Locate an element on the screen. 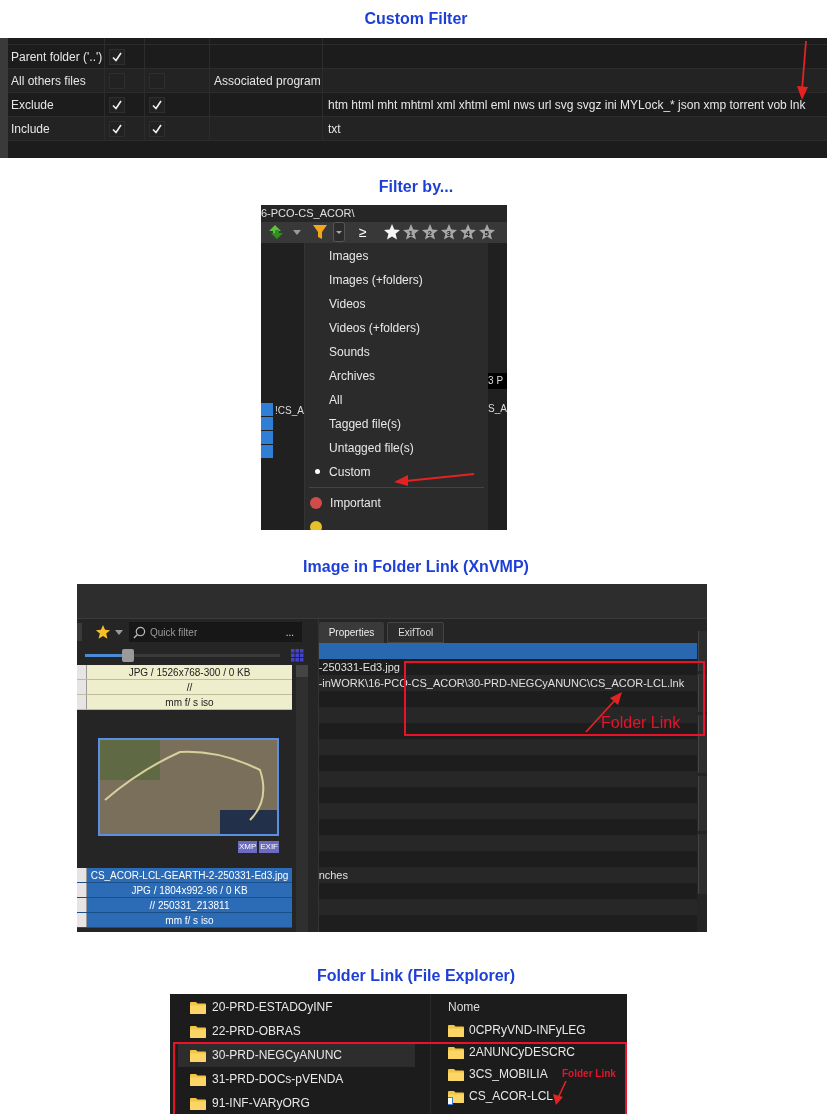 Image resolution: width=832 pixels, height=1120 pixels. file-name-fragment: !CS_A is located at coordinates (289, 410).